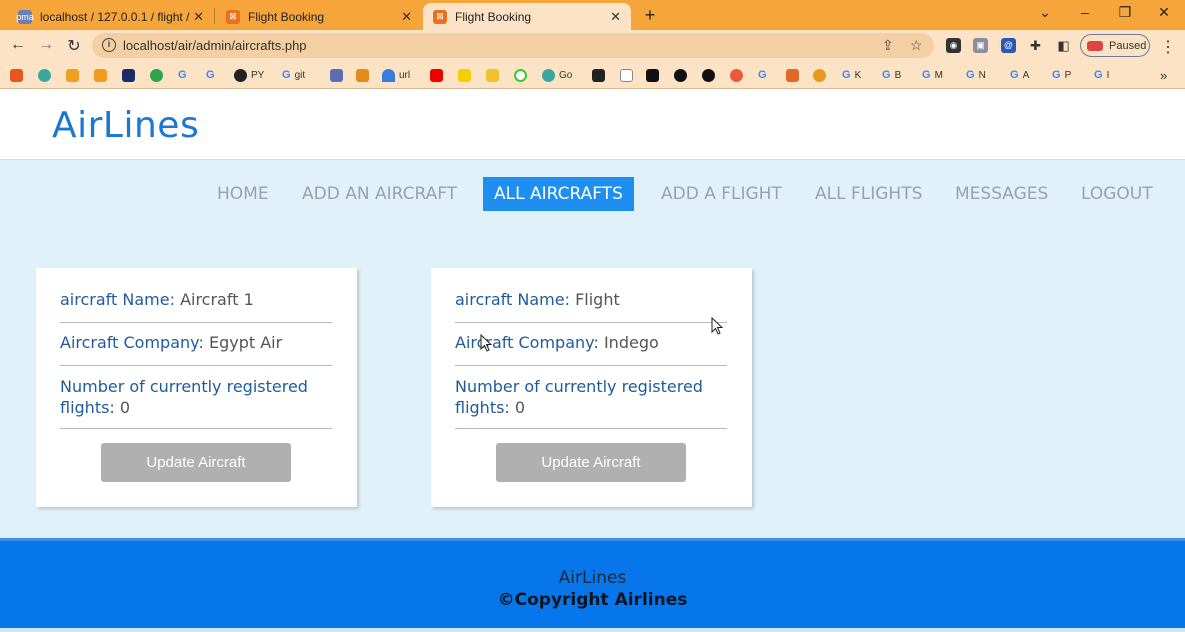 The image size is (1185, 632). What do you see at coordinates (1163, 75) in the screenshot?
I see `more-bookmarks-chevron-icon: »` at bounding box center [1163, 75].